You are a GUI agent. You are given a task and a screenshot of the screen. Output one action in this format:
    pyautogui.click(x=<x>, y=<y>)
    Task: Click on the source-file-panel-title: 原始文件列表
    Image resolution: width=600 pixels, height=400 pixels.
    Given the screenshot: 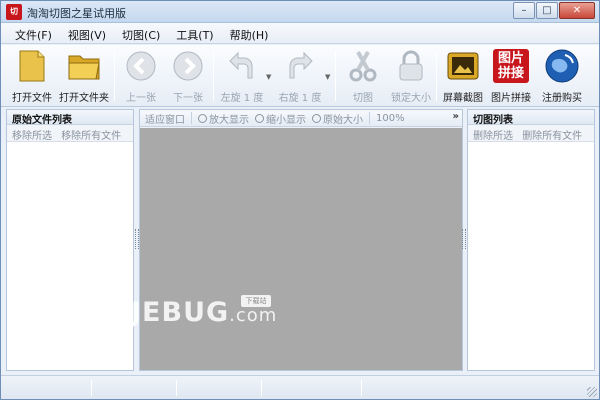 What is the action you would take?
    pyautogui.click(x=70, y=118)
    